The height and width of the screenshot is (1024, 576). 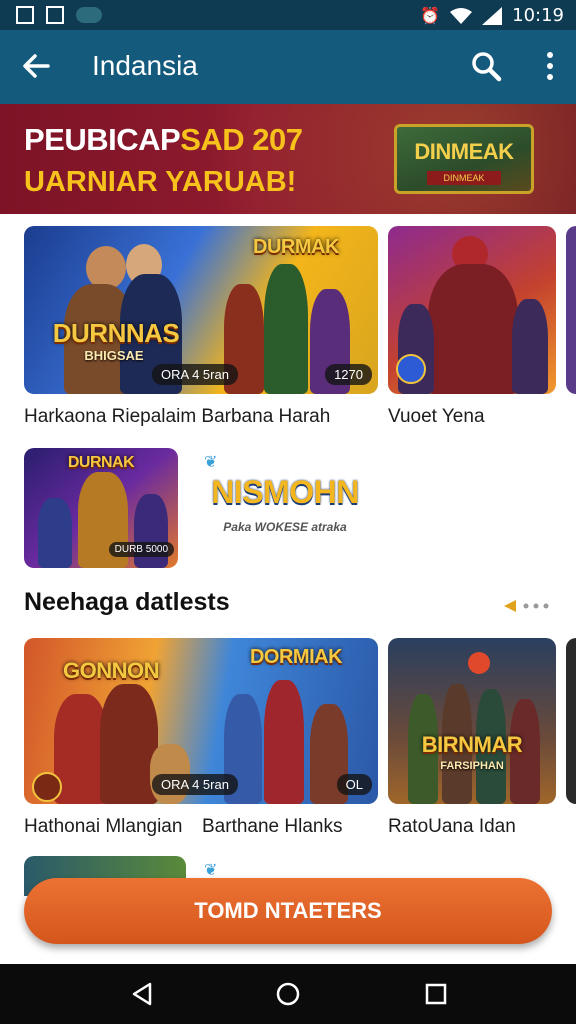 I want to click on wifi-icon, so click(x=461, y=15).